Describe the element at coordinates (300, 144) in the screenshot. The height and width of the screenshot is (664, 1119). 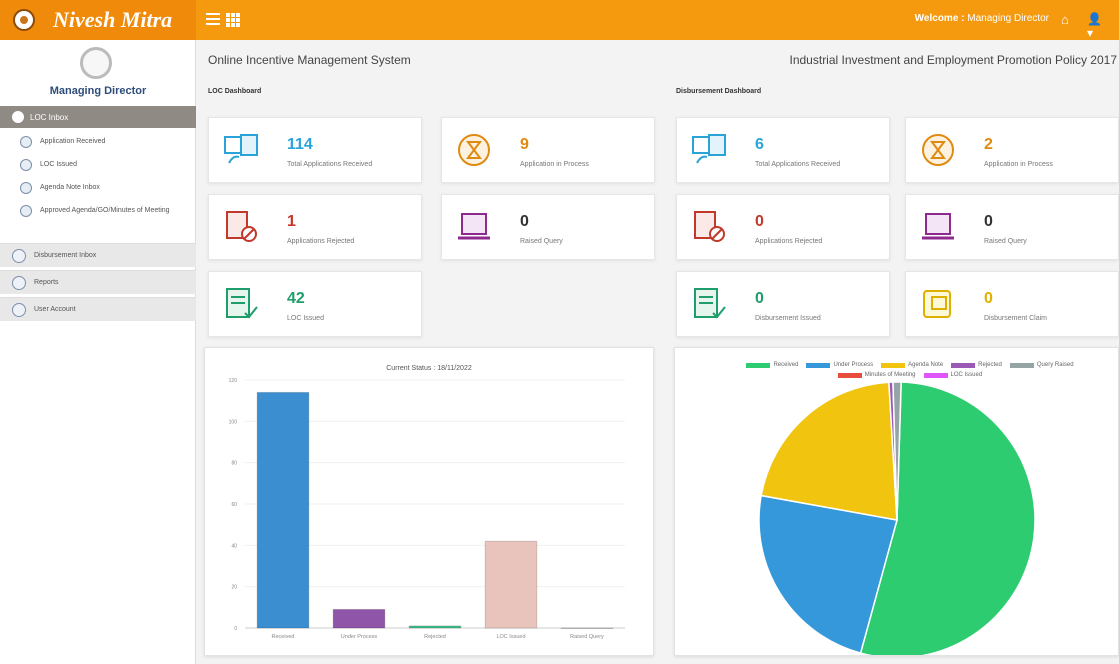
I see `card-value: 114` at that location.